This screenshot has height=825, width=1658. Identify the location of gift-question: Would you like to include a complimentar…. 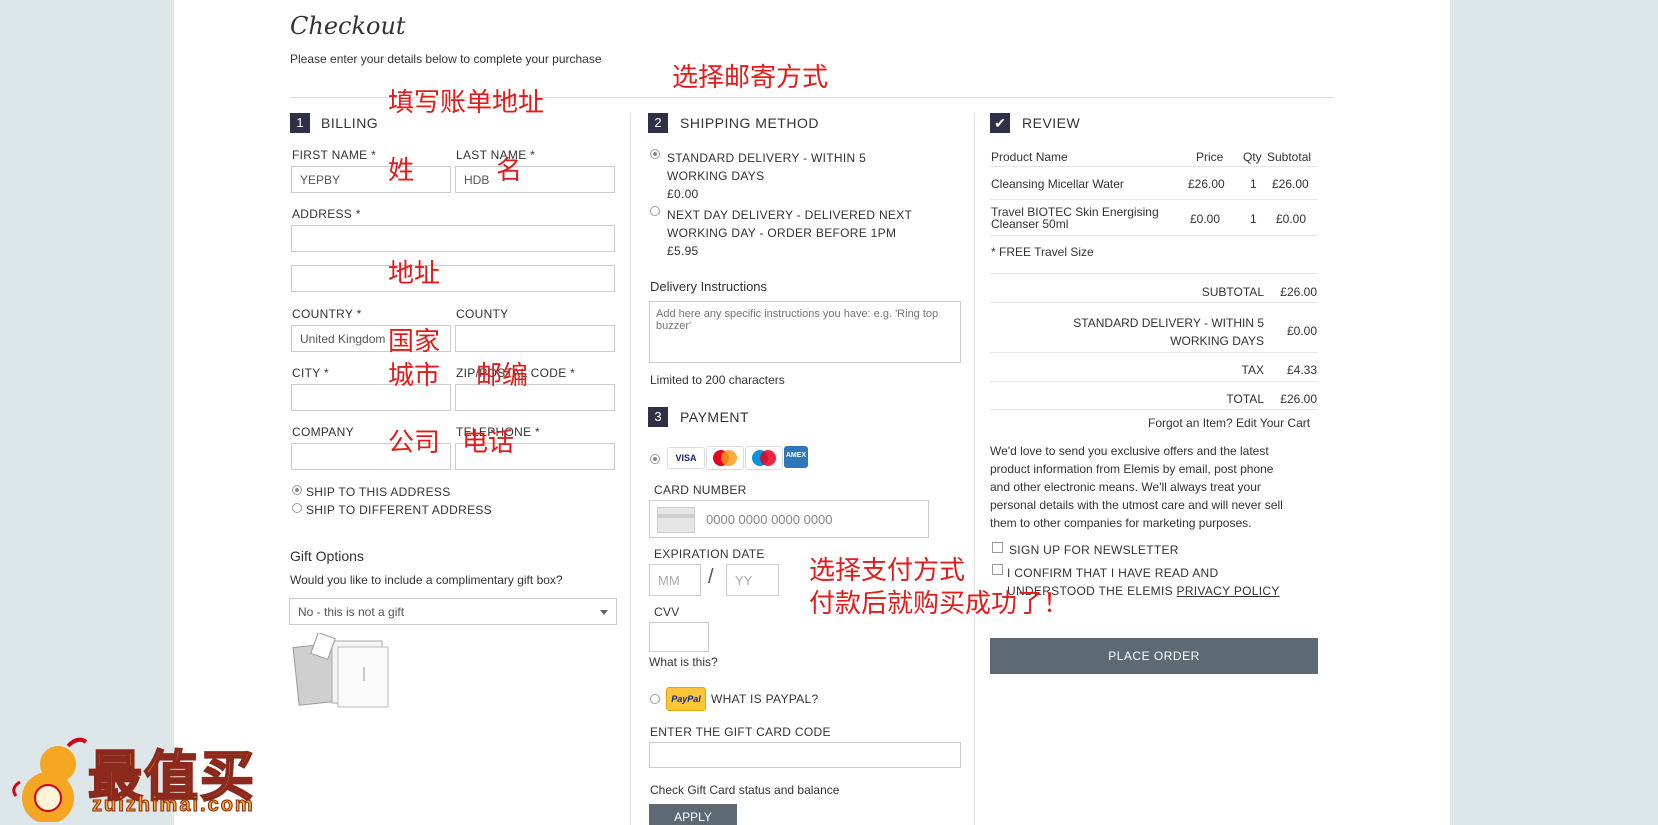
(426, 580).